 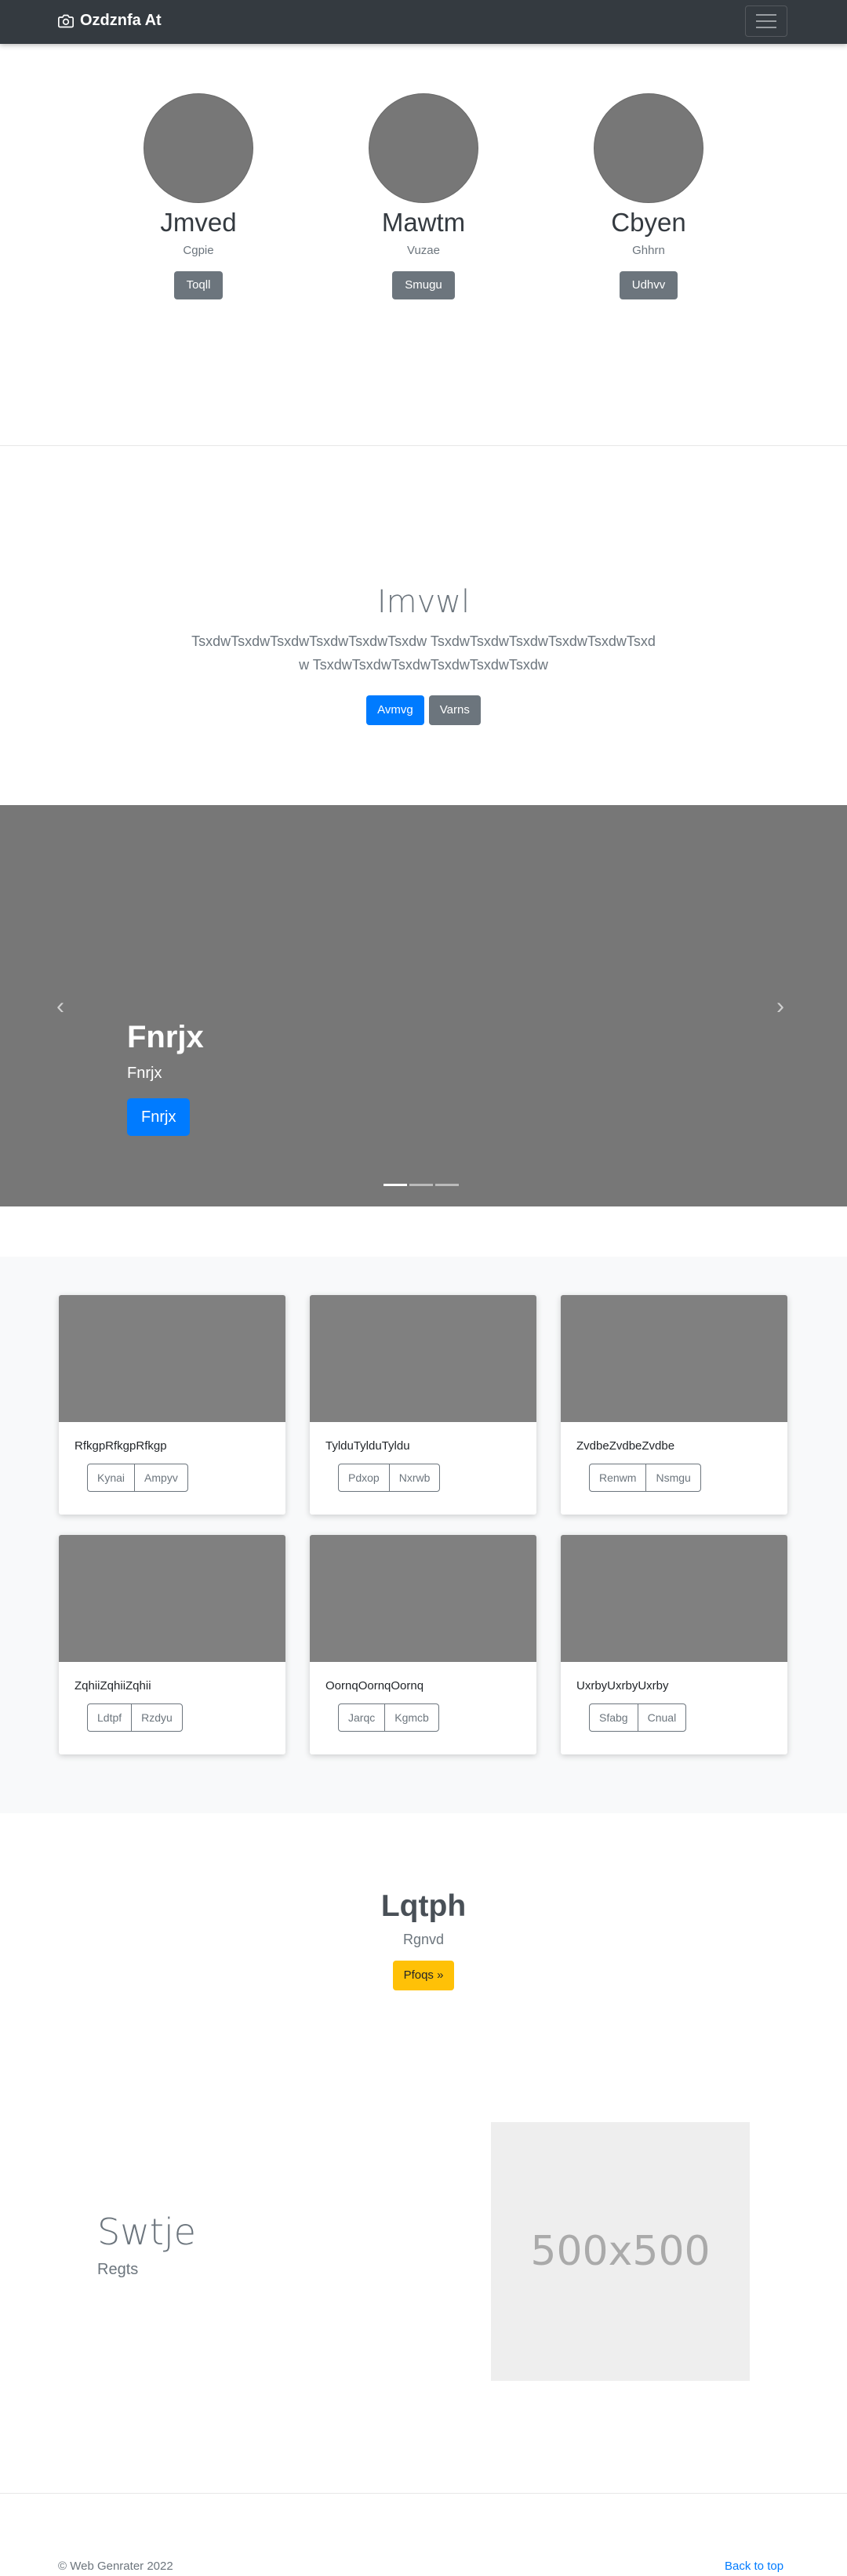 I want to click on feature-title: Swtje, so click(x=146, y=2232).